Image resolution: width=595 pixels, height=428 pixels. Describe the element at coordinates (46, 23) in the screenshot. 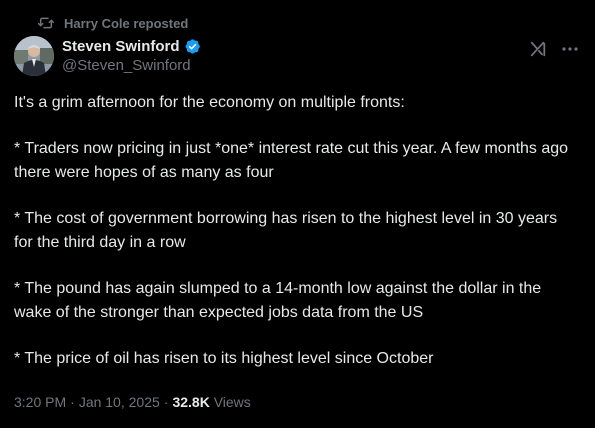

I see `repost-icon` at that location.